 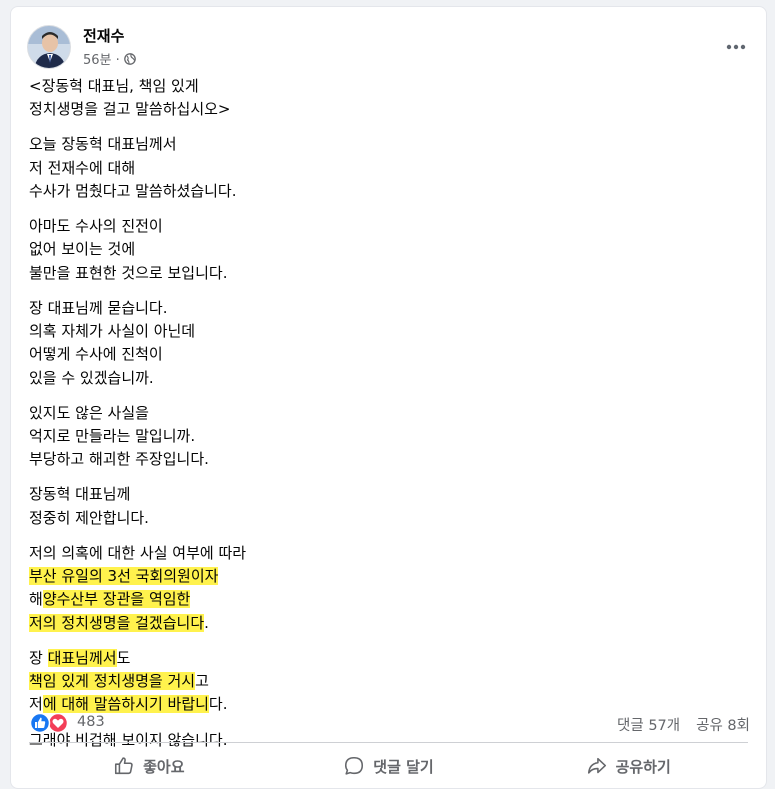 What do you see at coordinates (112, 331) in the screenshot?
I see `post-text: 의혹 자체가 사실이 아닌데` at bounding box center [112, 331].